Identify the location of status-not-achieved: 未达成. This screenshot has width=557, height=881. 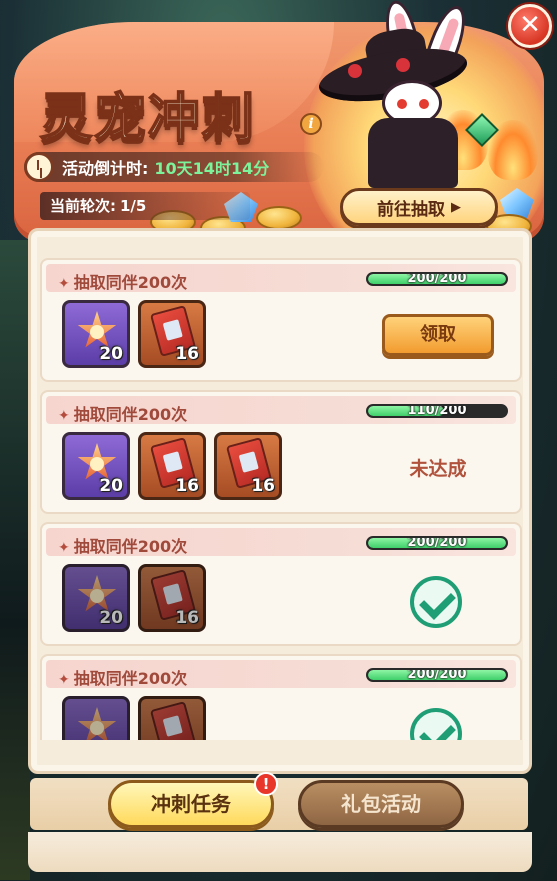
(438, 469).